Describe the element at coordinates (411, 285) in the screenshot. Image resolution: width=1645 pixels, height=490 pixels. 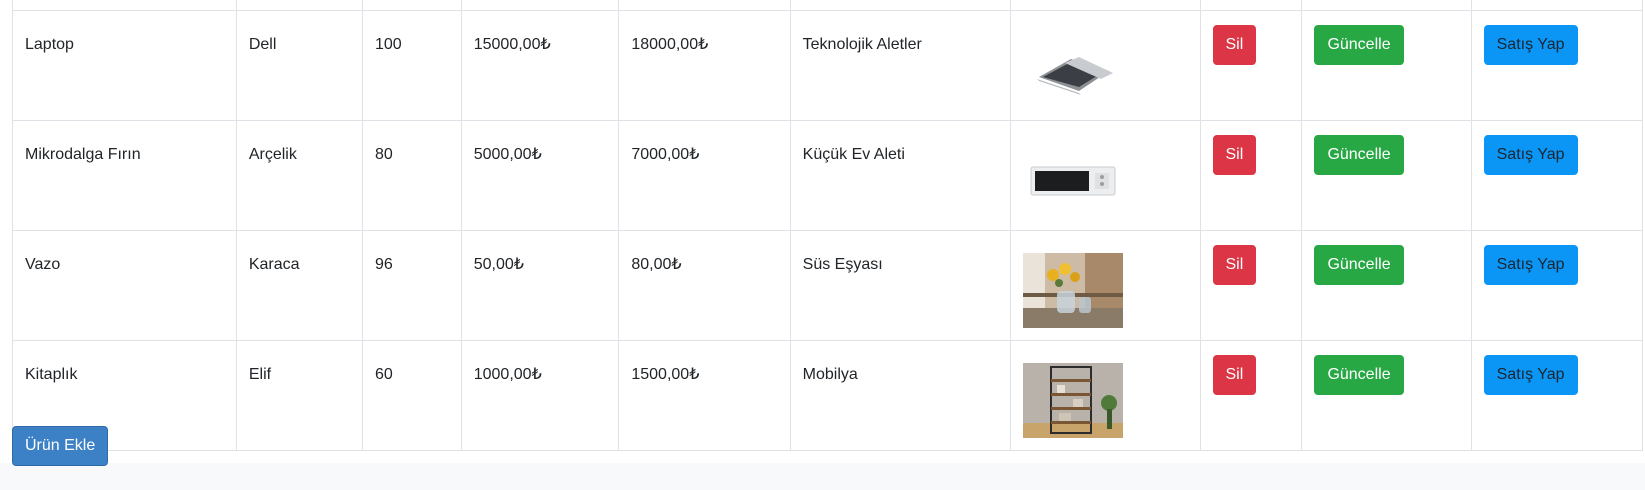
I see `product-stock: 96` at that location.